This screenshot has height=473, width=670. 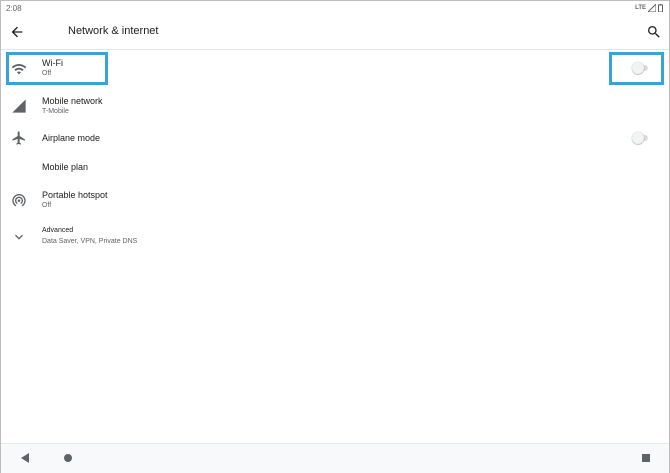 What do you see at coordinates (58, 230) in the screenshot?
I see `advanced-label: Advanced` at bounding box center [58, 230].